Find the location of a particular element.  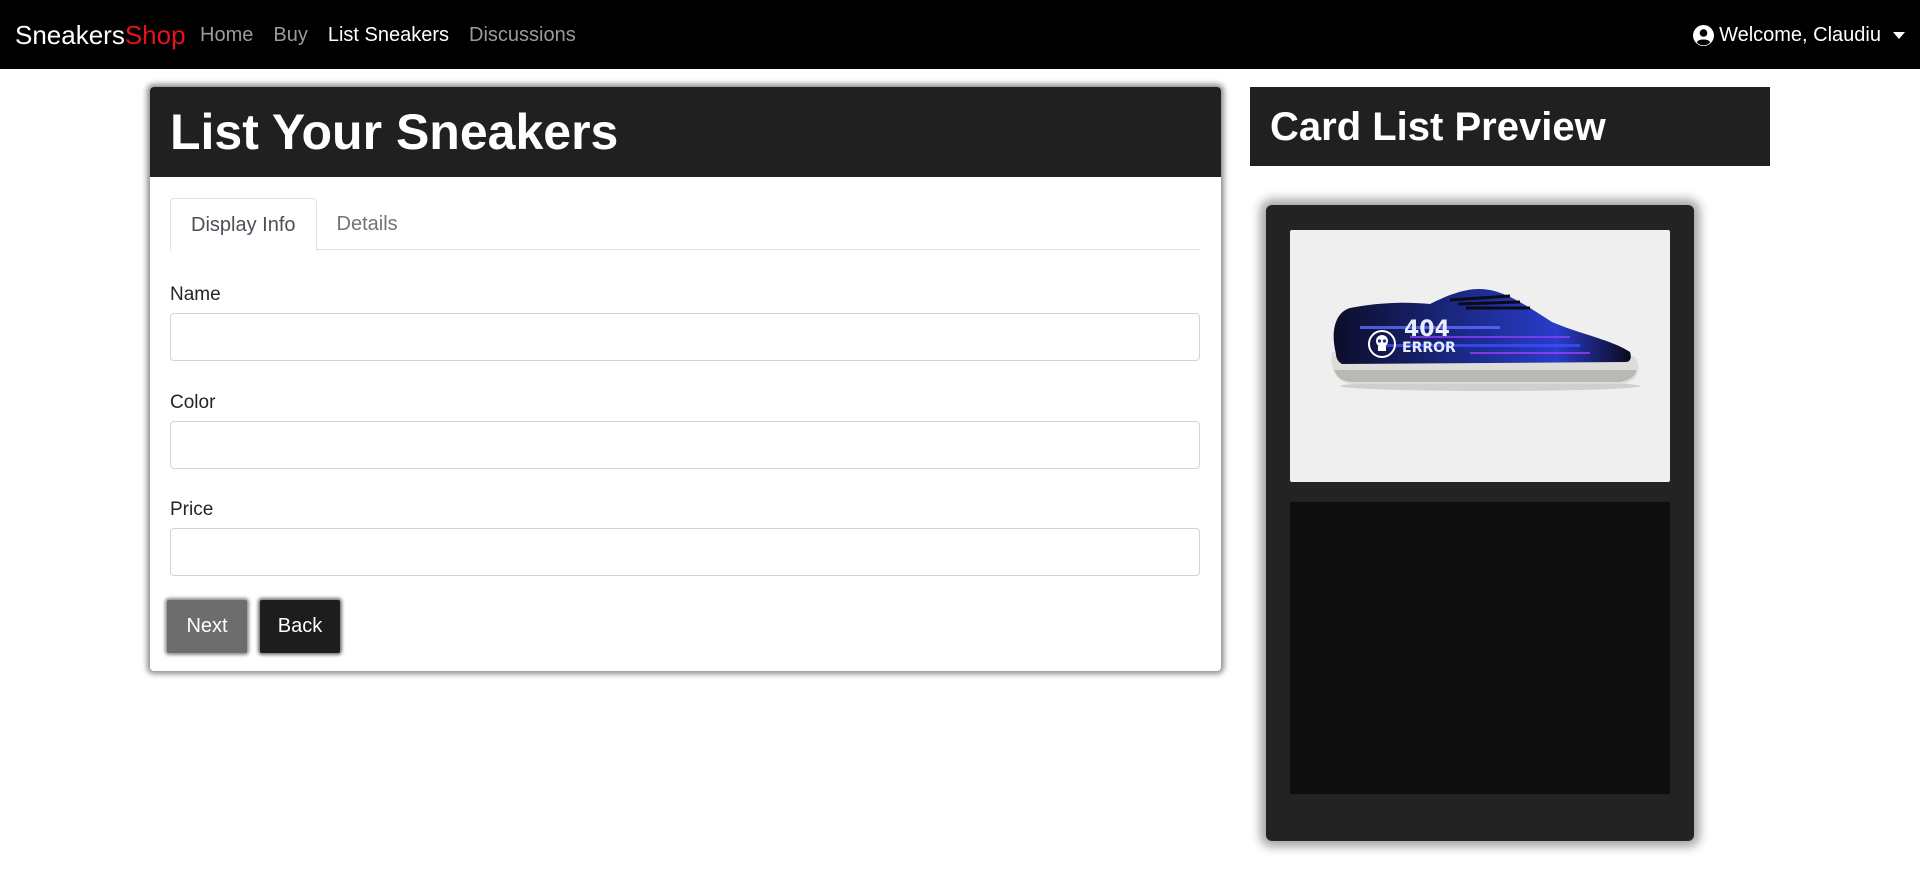

brand-primary: Sneakers is located at coordinates (70, 35).